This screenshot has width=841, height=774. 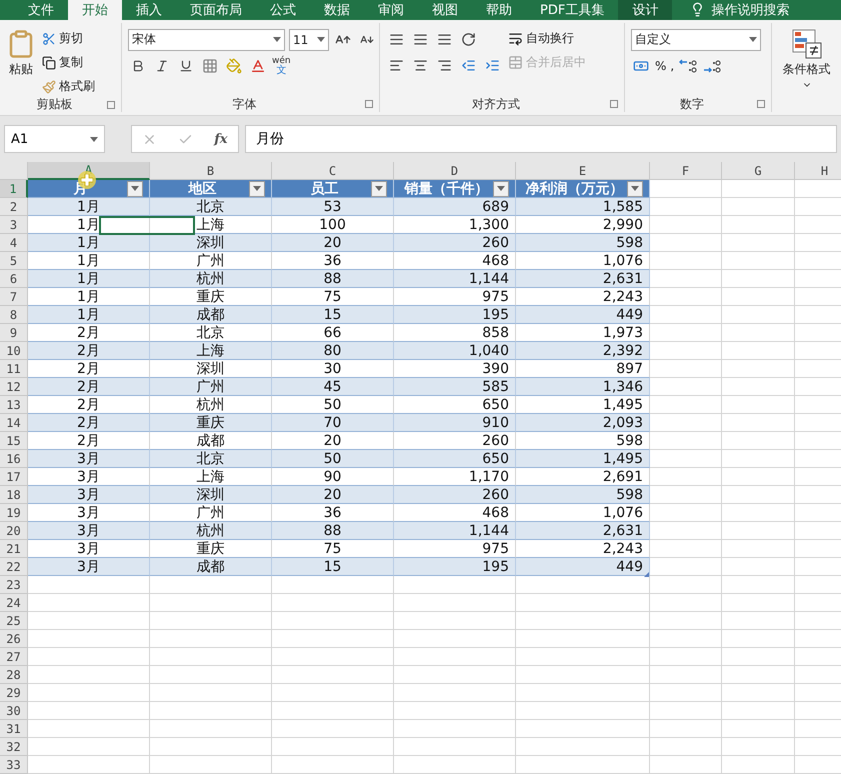 What do you see at coordinates (14, 225) in the screenshot?
I see `row-header: 3` at bounding box center [14, 225].